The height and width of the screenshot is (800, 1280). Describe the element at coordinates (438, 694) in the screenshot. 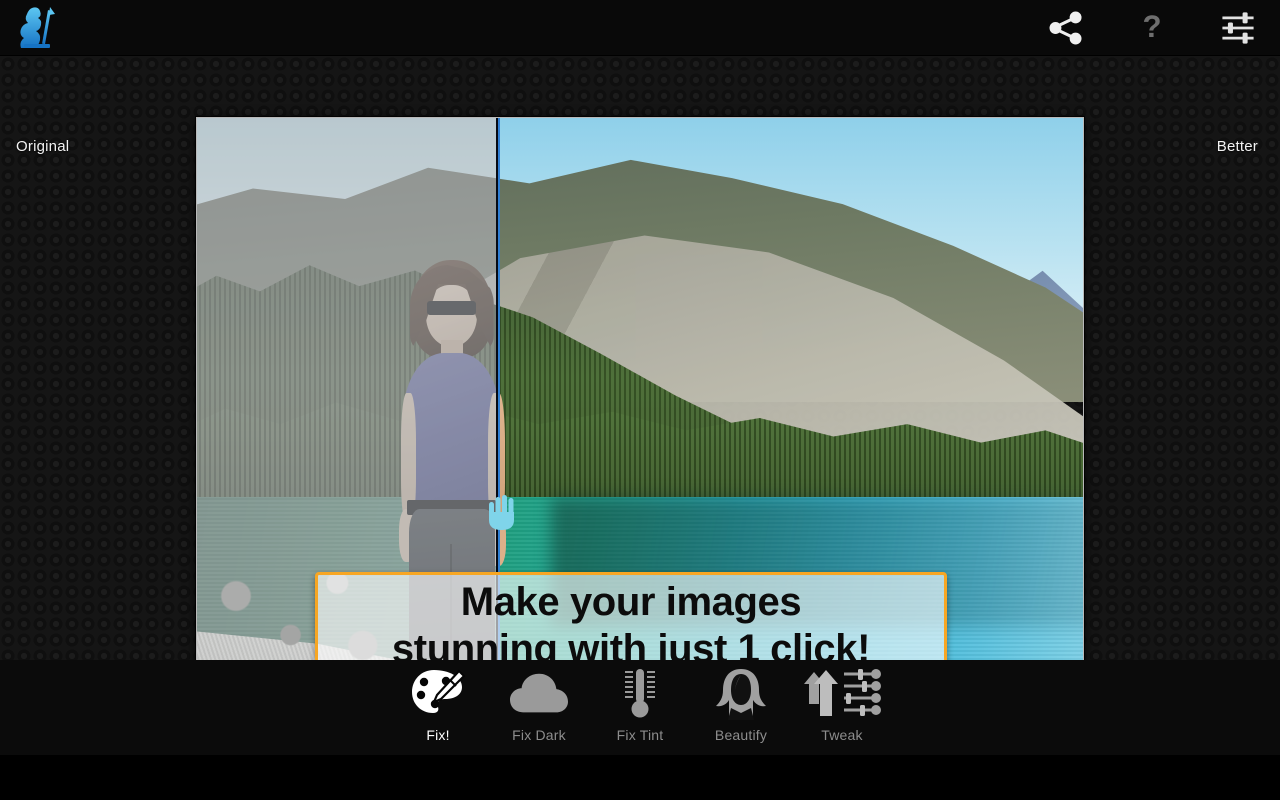

I see `palette-brush-icon` at that location.